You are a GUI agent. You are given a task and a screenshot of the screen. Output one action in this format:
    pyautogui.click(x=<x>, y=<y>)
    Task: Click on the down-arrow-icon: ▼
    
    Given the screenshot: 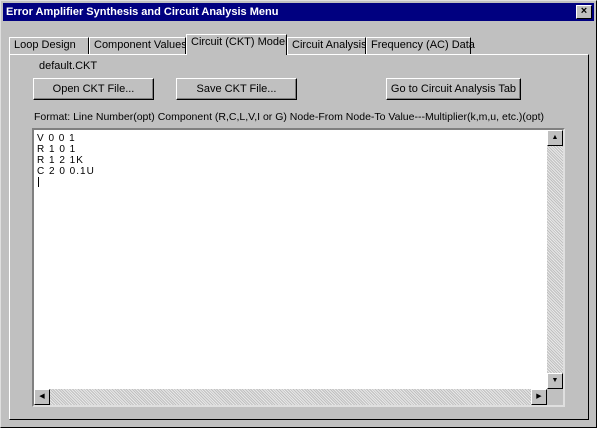 What is the action you would take?
    pyautogui.click(x=555, y=380)
    